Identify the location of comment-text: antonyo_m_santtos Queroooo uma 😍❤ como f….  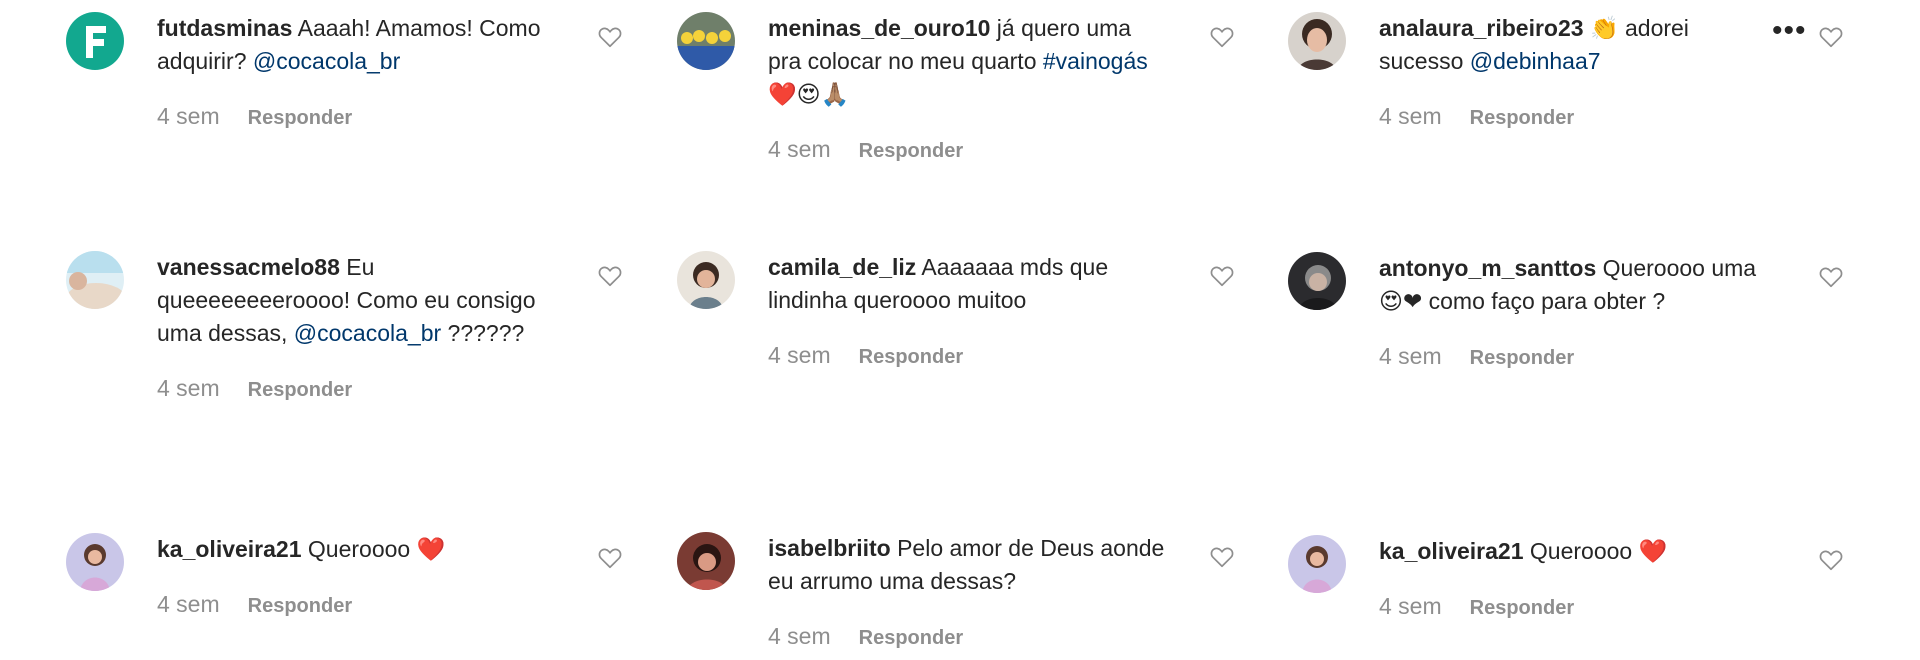
(1579, 285).